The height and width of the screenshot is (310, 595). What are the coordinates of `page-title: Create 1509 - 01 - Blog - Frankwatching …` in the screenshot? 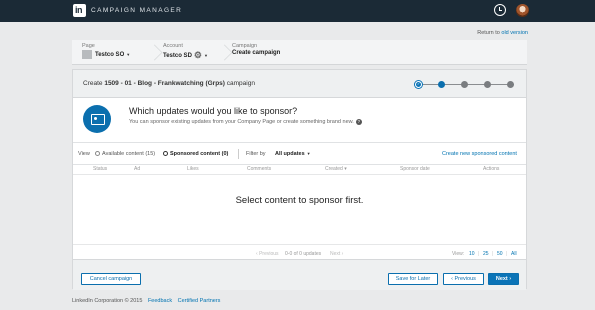 It's located at (169, 83).